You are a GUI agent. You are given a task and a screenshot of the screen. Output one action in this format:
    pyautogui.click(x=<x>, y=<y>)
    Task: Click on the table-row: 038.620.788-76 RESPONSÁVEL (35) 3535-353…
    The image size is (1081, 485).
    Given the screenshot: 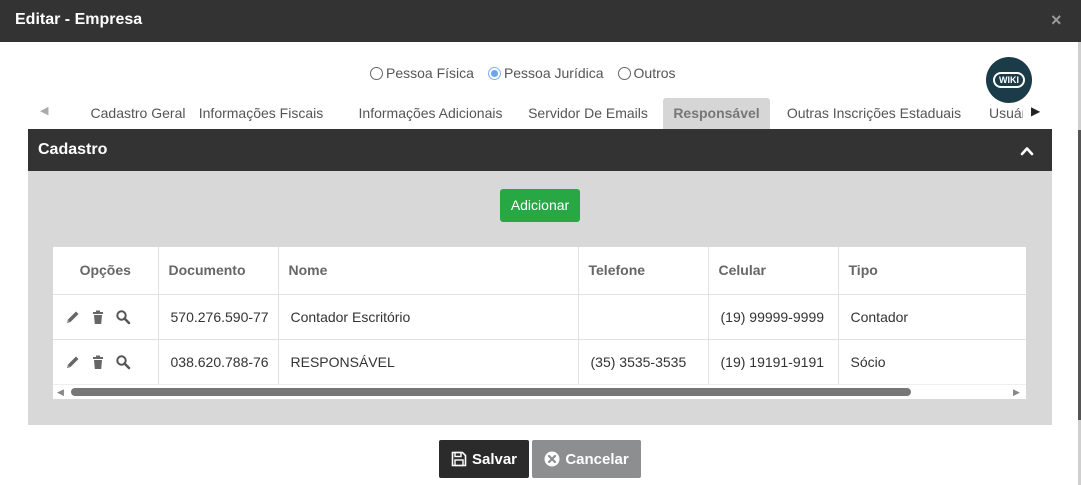 What is the action you would take?
    pyautogui.click(x=539, y=362)
    